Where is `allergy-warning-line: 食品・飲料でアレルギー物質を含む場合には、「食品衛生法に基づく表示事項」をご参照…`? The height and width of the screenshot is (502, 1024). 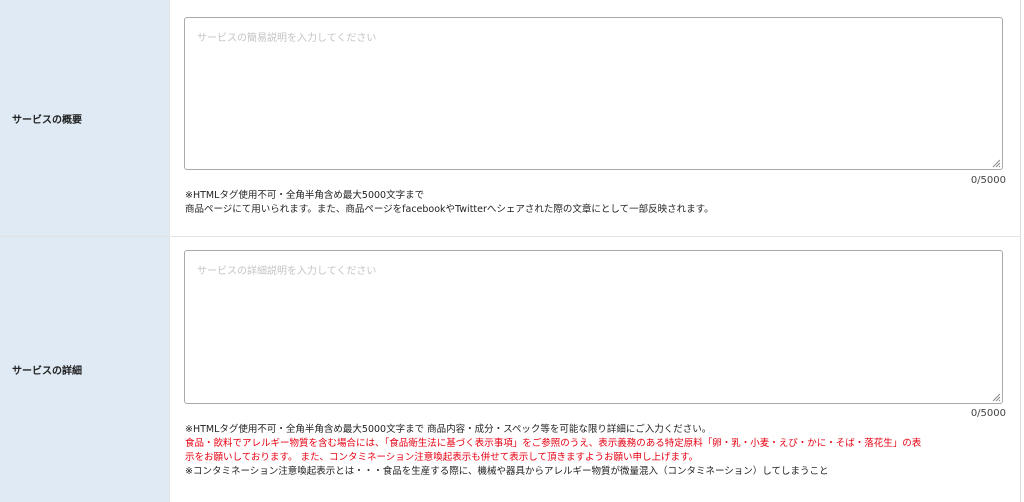 allergy-warning-line: 食品・飲料でアレルギー物質を含む場合には、「食品衛生法に基づく表示事項」をご参照… is located at coordinates (553, 443).